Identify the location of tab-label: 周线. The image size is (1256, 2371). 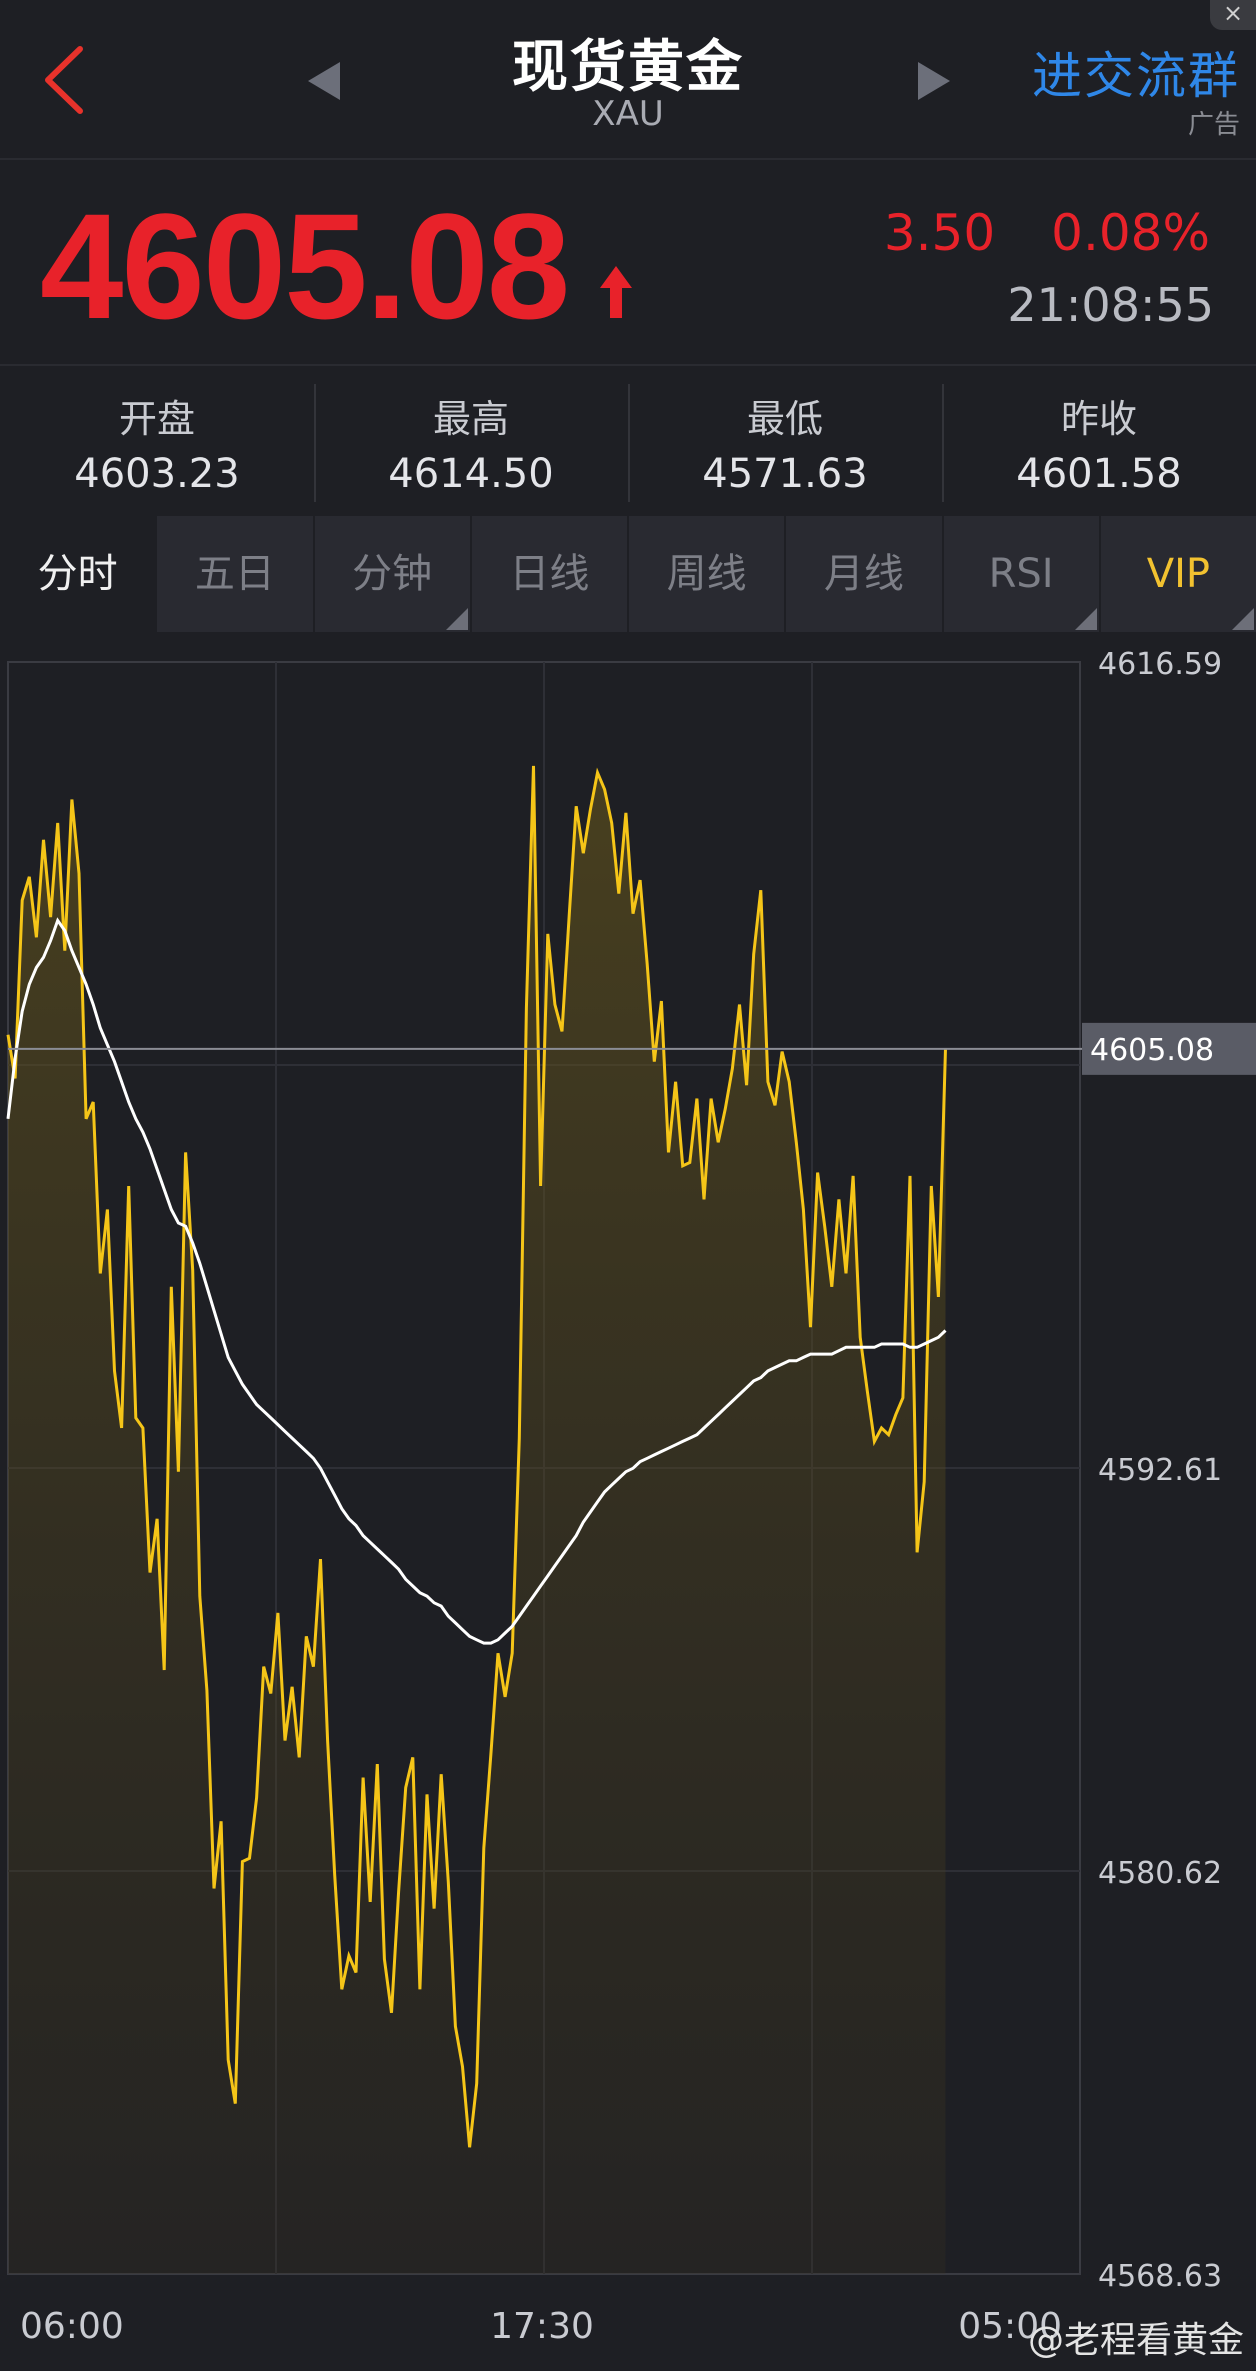
(706, 574).